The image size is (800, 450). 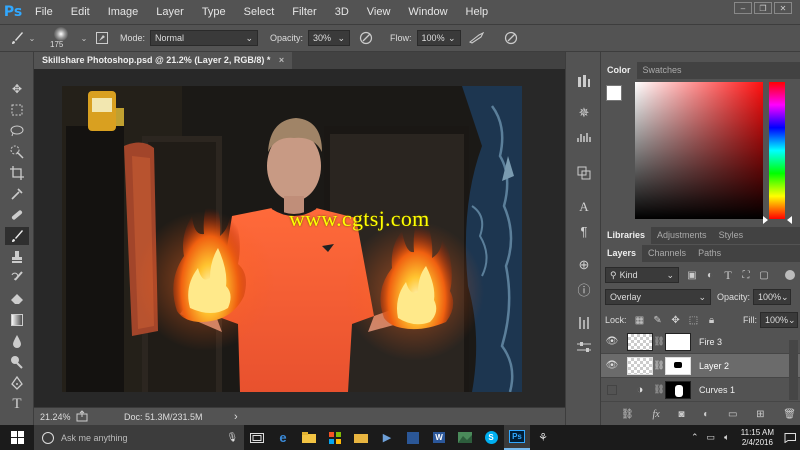 I want to click on pen-tool-icon, so click(x=17, y=383).